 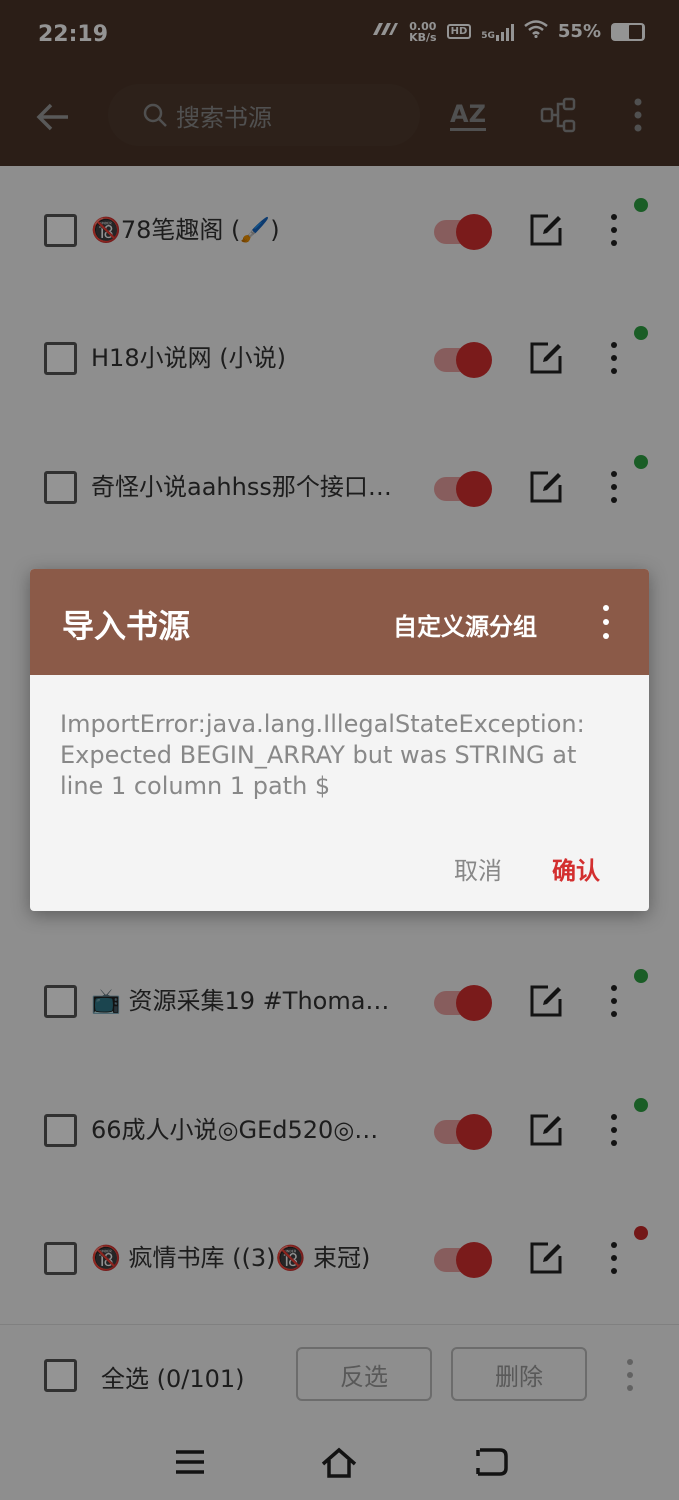 I want to click on custom-group-button: 自定义源分组, so click(x=465, y=624).